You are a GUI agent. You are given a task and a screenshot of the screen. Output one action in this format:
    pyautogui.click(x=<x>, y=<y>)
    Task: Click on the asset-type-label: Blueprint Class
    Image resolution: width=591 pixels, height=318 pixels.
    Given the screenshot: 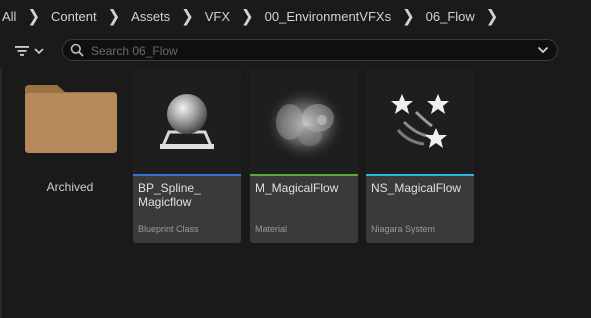 What is the action you would take?
    pyautogui.click(x=168, y=229)
    